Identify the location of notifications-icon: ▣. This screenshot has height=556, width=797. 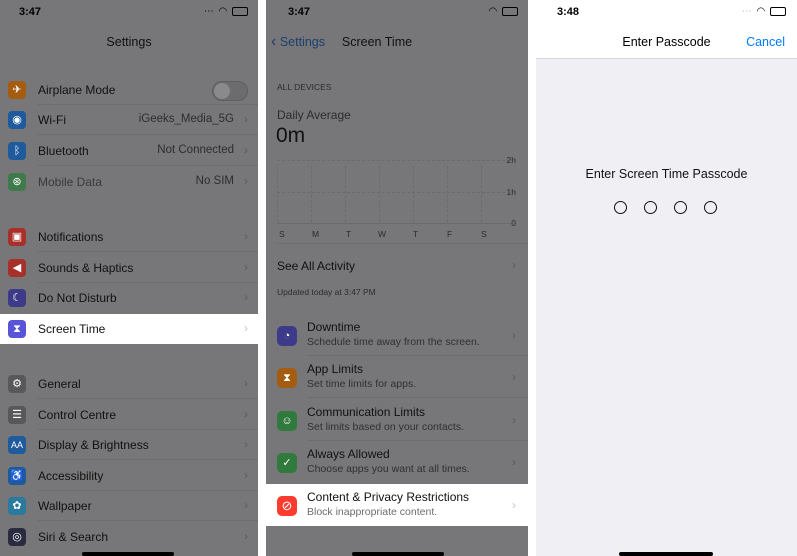
(17, 237).